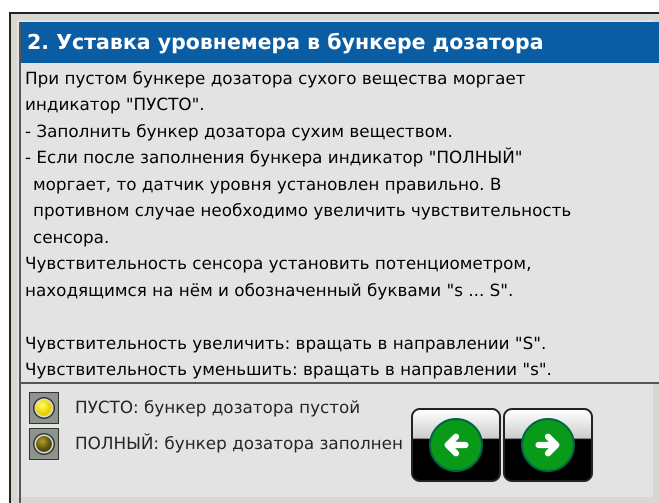 This screenshot has width=659, height=503. I want to click on instruction-line: При пустом бункере дозатора сухого вещества моргает, so click(275, 78).